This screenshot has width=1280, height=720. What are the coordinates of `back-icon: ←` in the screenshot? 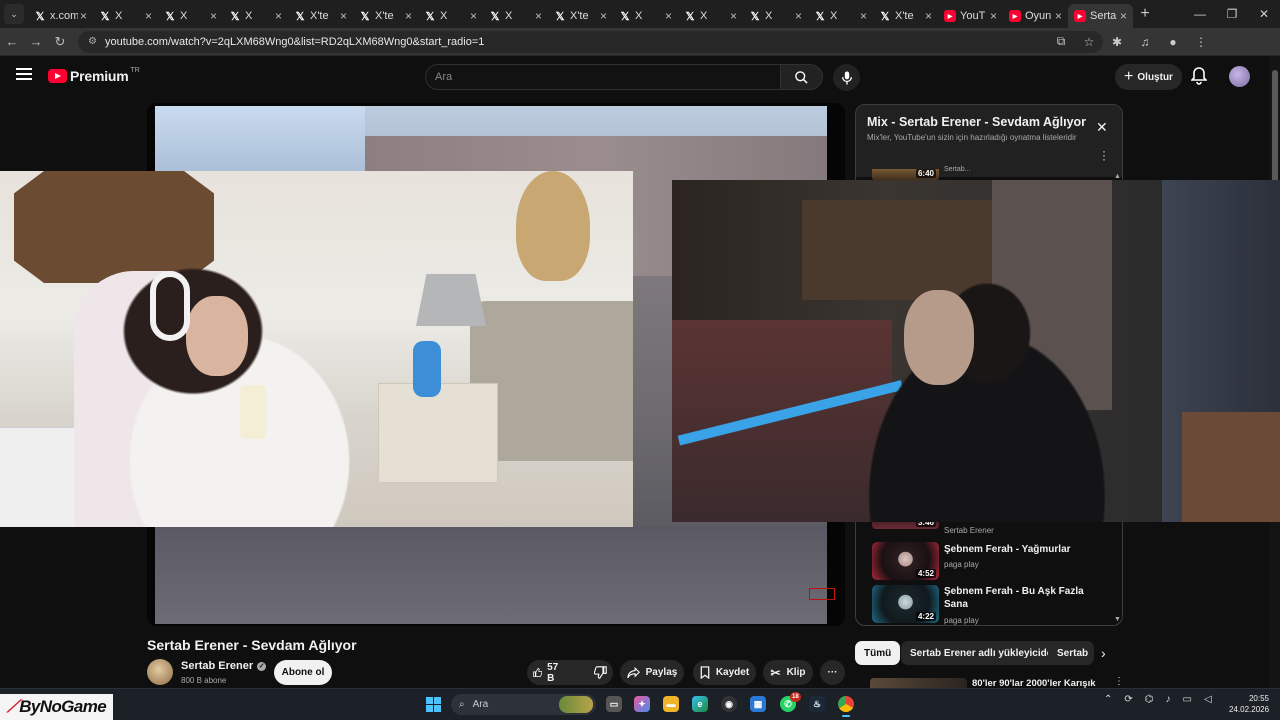 It's located at (12, 41).